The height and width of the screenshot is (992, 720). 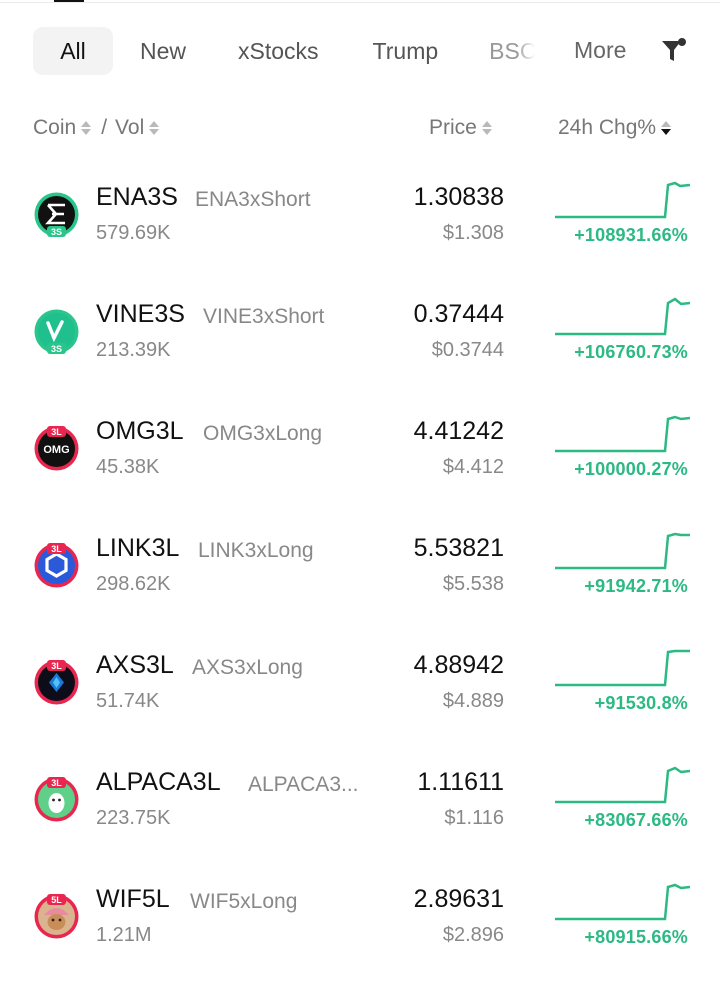 What do you see at coordinates (56, 900) in the screenshot?
I see `badge-text: 5L` at bounding box center [56, 900].